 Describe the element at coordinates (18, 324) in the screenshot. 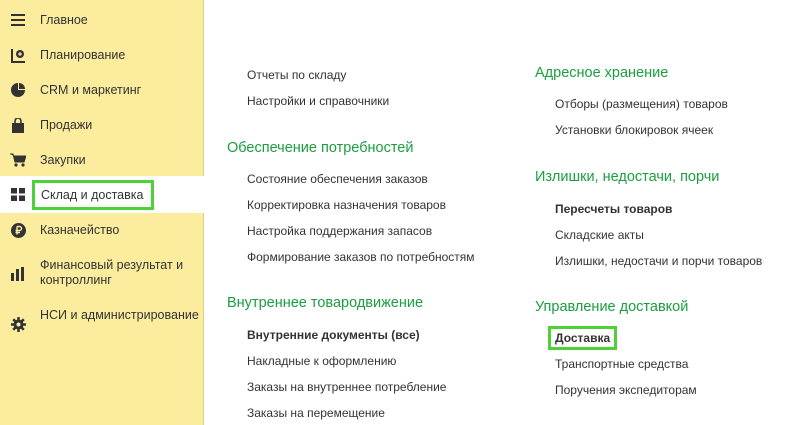

I see `gear-icon` at that location.